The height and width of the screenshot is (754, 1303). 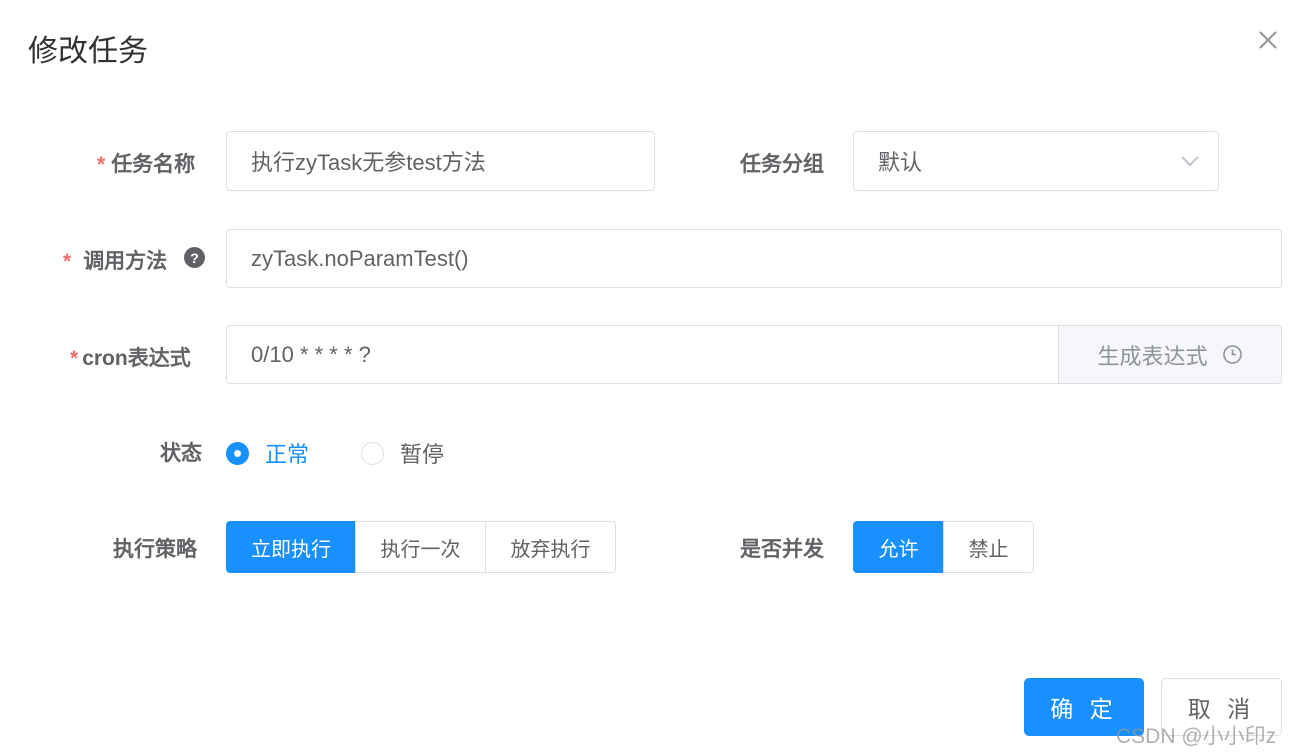 What do you see at coordinates (1036, 161) in the screenshot?
I see `job-group-select: 默认` at bounding box center [1036, 161].